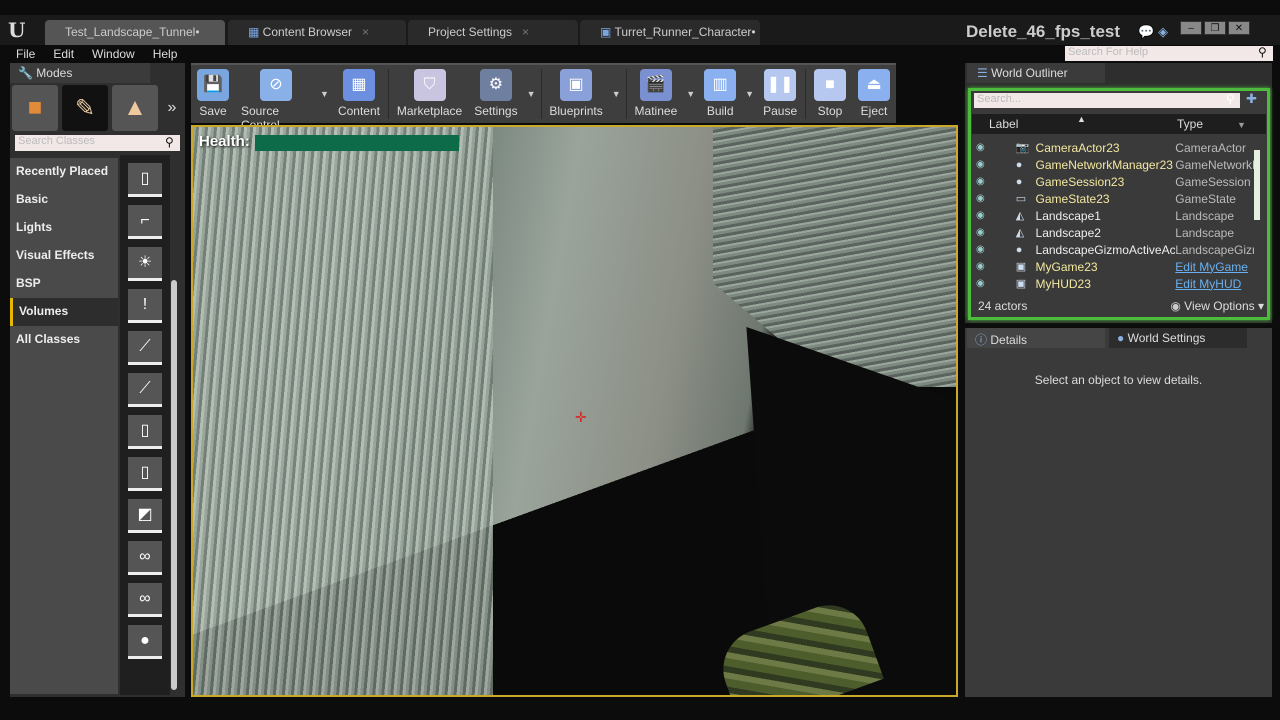  Describe the element at coordinates (1113, 215) in the screenshot. I see `outliner-row: ◉ ◭ Landscape1 Landscape` at that location.